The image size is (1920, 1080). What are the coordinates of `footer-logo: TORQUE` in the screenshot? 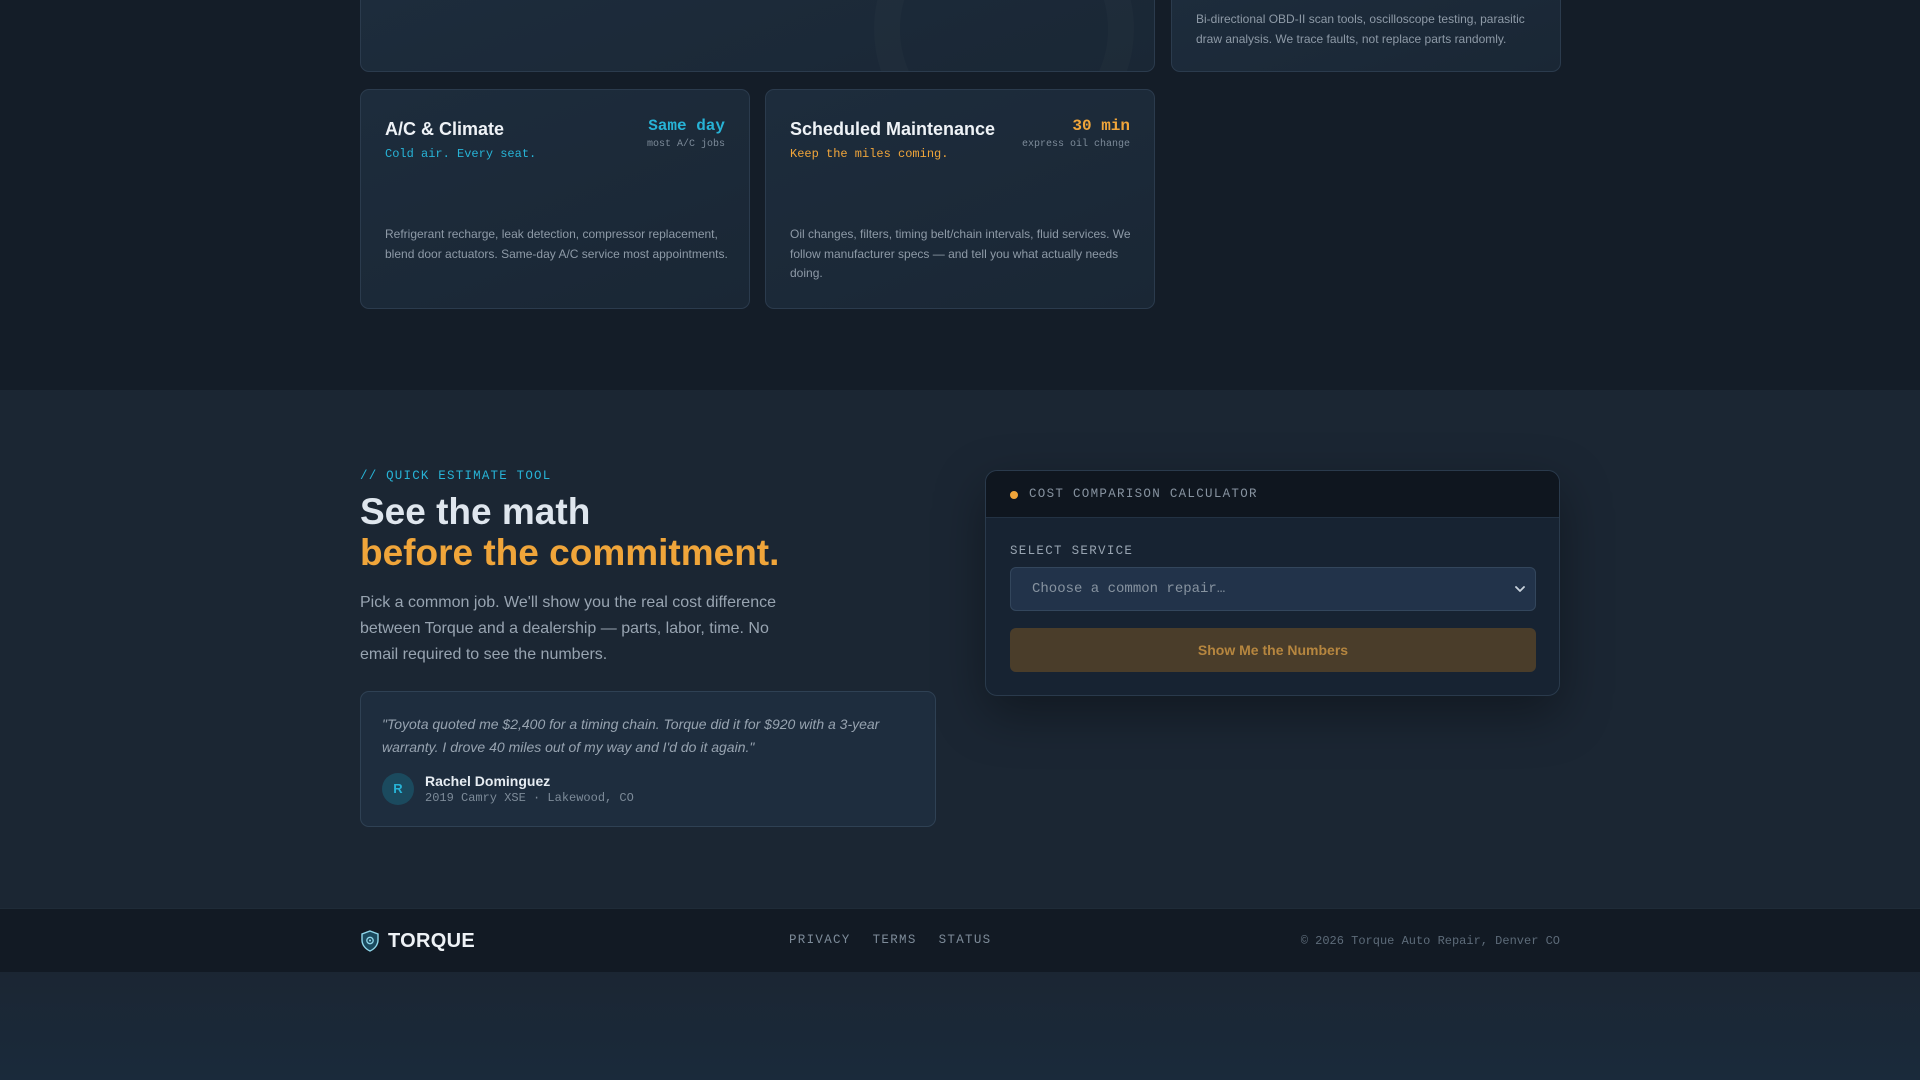 It's located at (417, 941).